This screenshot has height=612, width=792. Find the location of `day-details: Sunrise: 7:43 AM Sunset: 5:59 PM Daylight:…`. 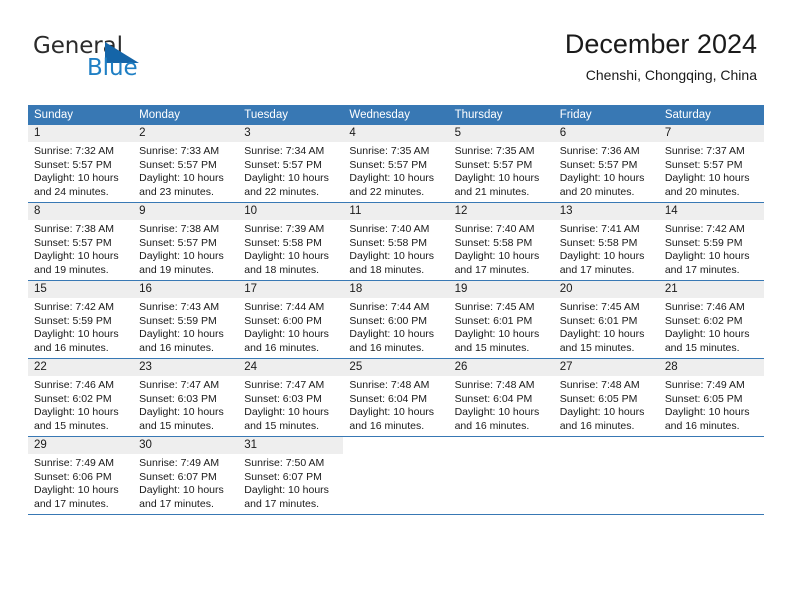

day-details: Sunrise: 7:43 AM Sunset: 5:59 PM Daylight:… is located at coordinates (185, 326).